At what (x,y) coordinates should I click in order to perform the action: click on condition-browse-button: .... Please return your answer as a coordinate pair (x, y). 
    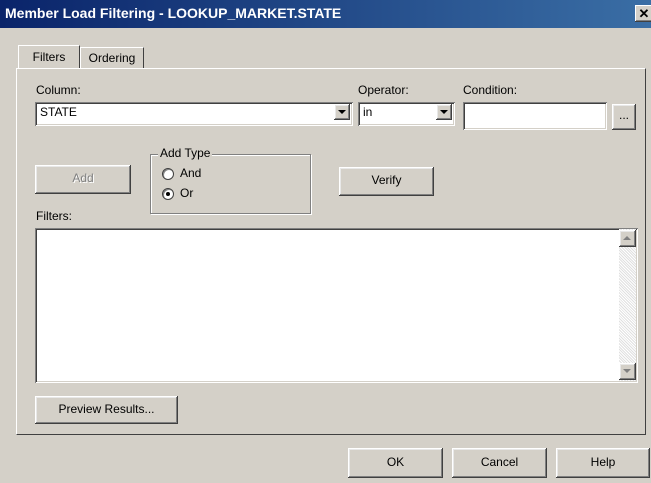
    Looking at the image, I should click on (624, 117).